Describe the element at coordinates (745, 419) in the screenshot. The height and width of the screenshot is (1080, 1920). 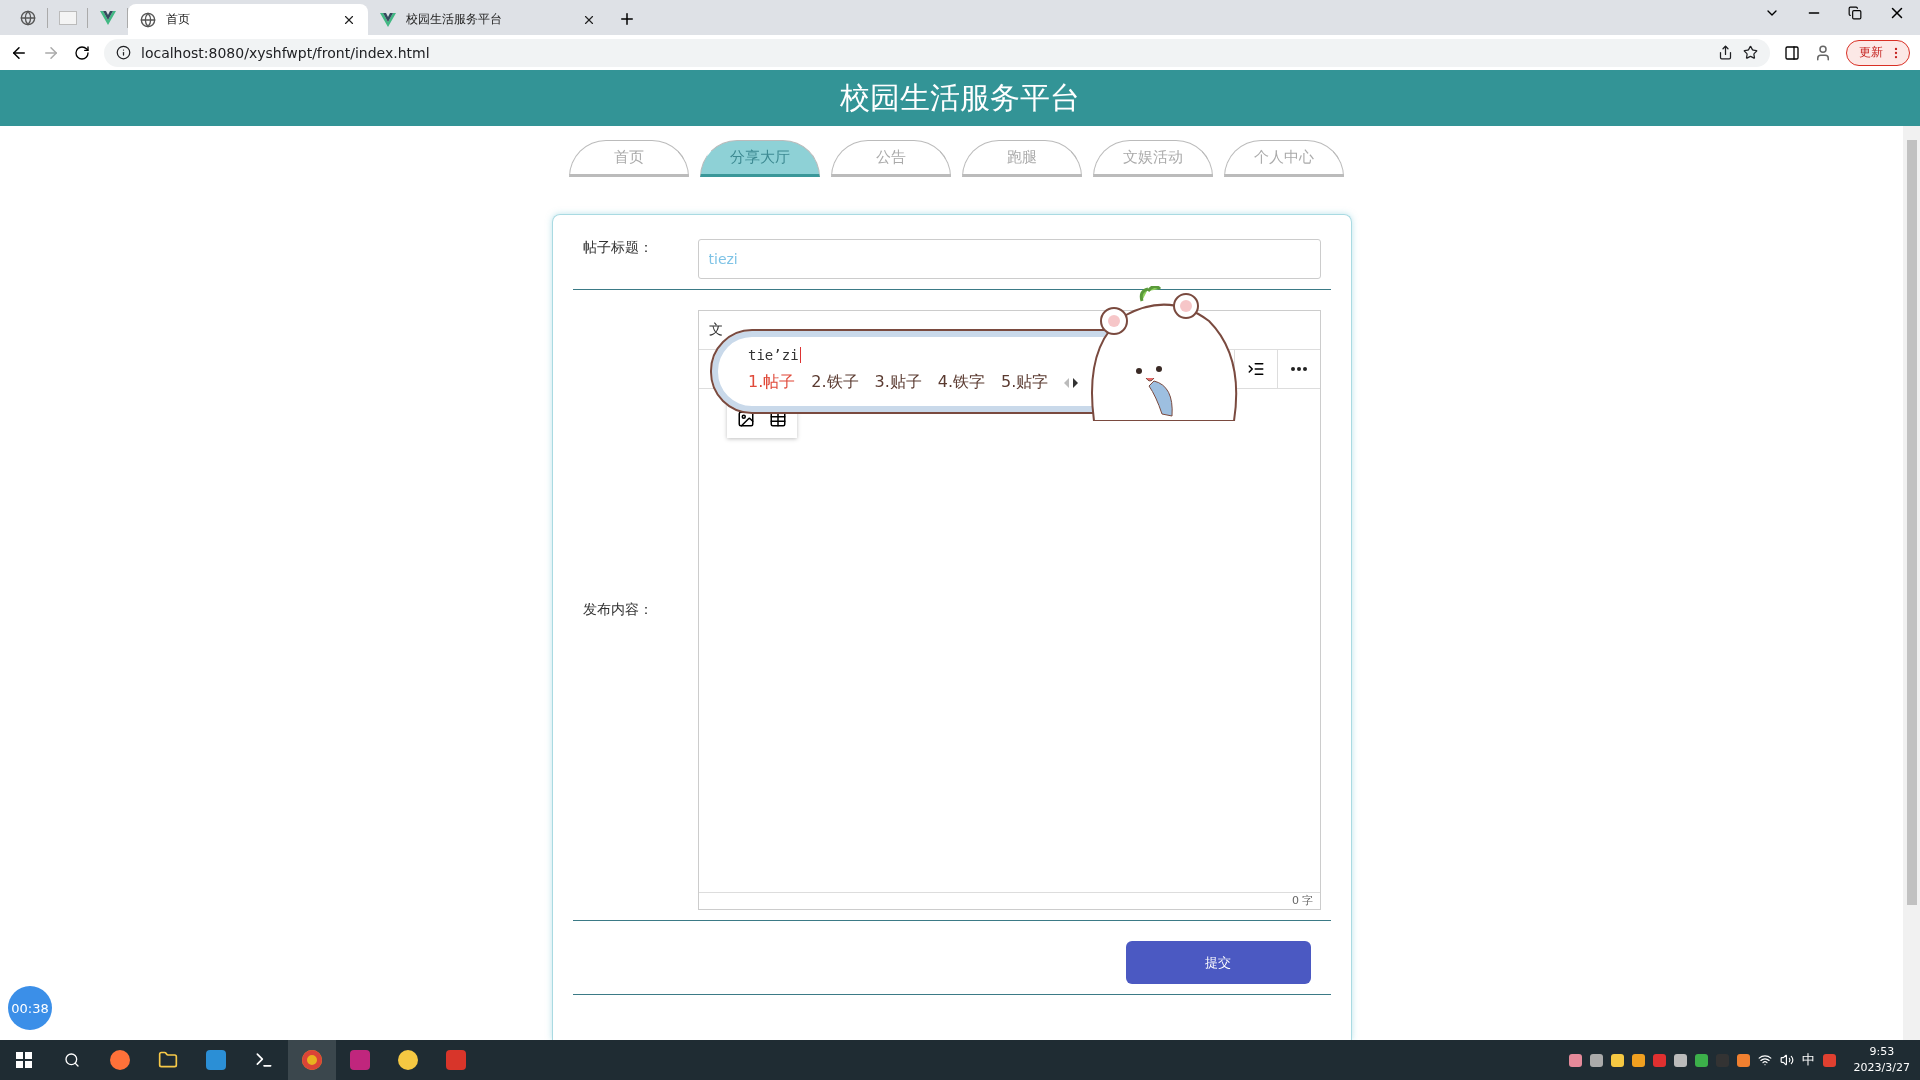
I see `image-icon` at that location.